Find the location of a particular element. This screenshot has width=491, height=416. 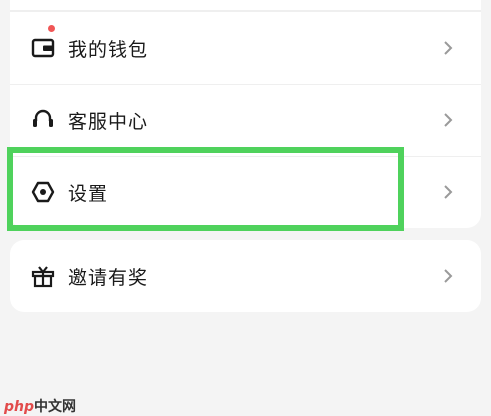

notification-dot is located at coordinates (51, 28).